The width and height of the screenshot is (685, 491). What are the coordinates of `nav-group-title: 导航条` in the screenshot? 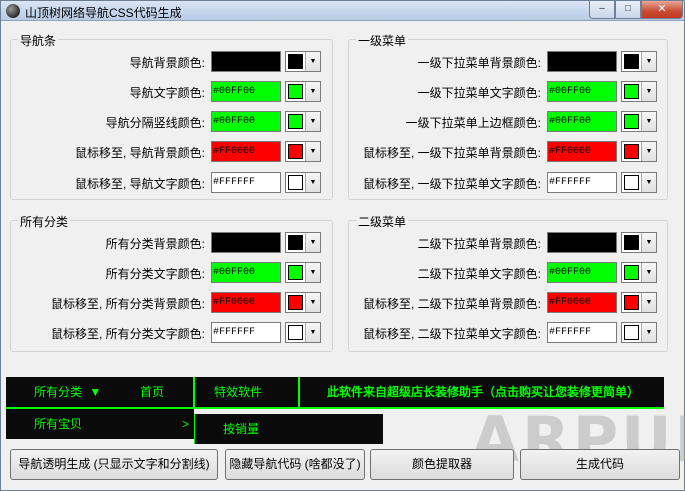 It's located at (38, 40).